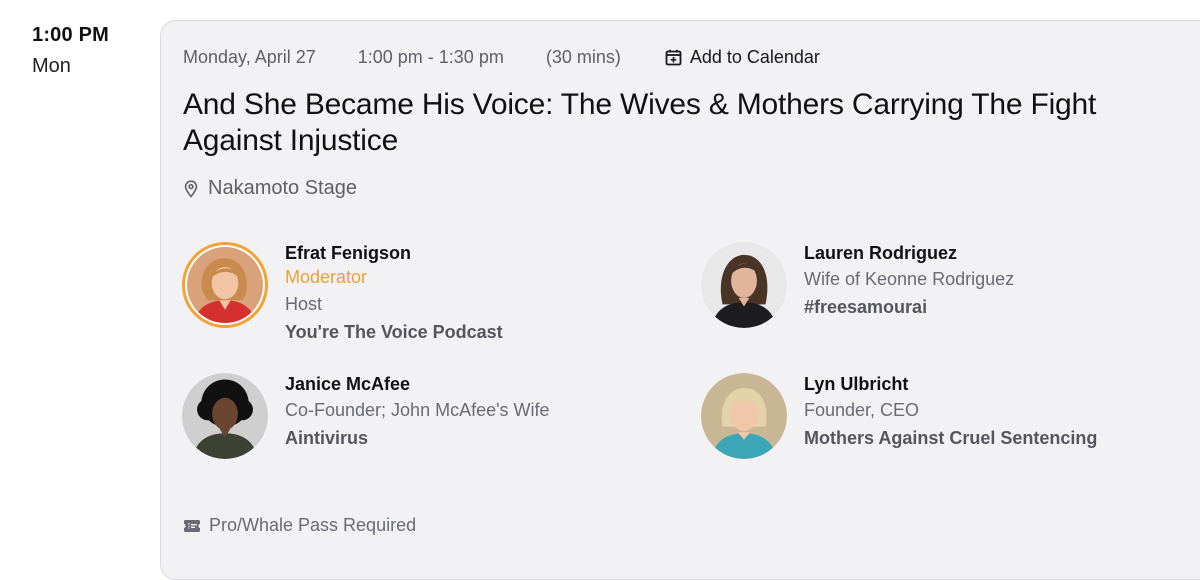  I want to click on ticket-icon, so click(192, 525).